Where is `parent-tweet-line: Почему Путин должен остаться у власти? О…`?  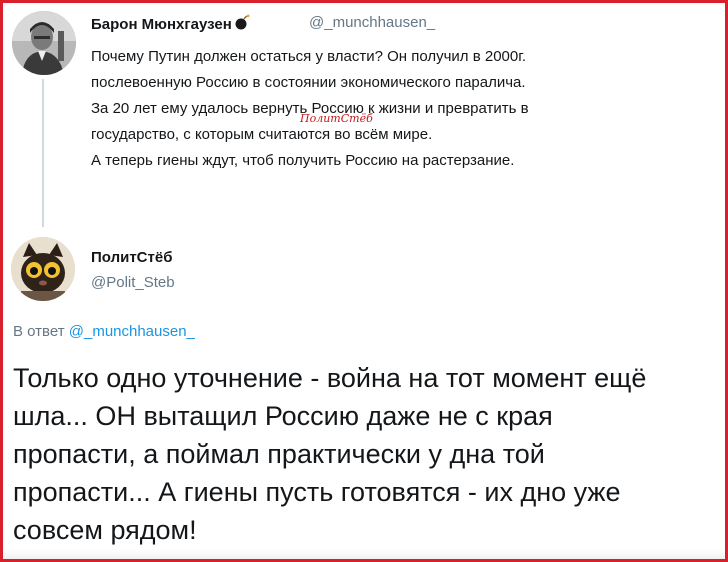
parent-tweet-line: Почему Путин должен остаться у власти? О… is located at coordinates (309, 56).